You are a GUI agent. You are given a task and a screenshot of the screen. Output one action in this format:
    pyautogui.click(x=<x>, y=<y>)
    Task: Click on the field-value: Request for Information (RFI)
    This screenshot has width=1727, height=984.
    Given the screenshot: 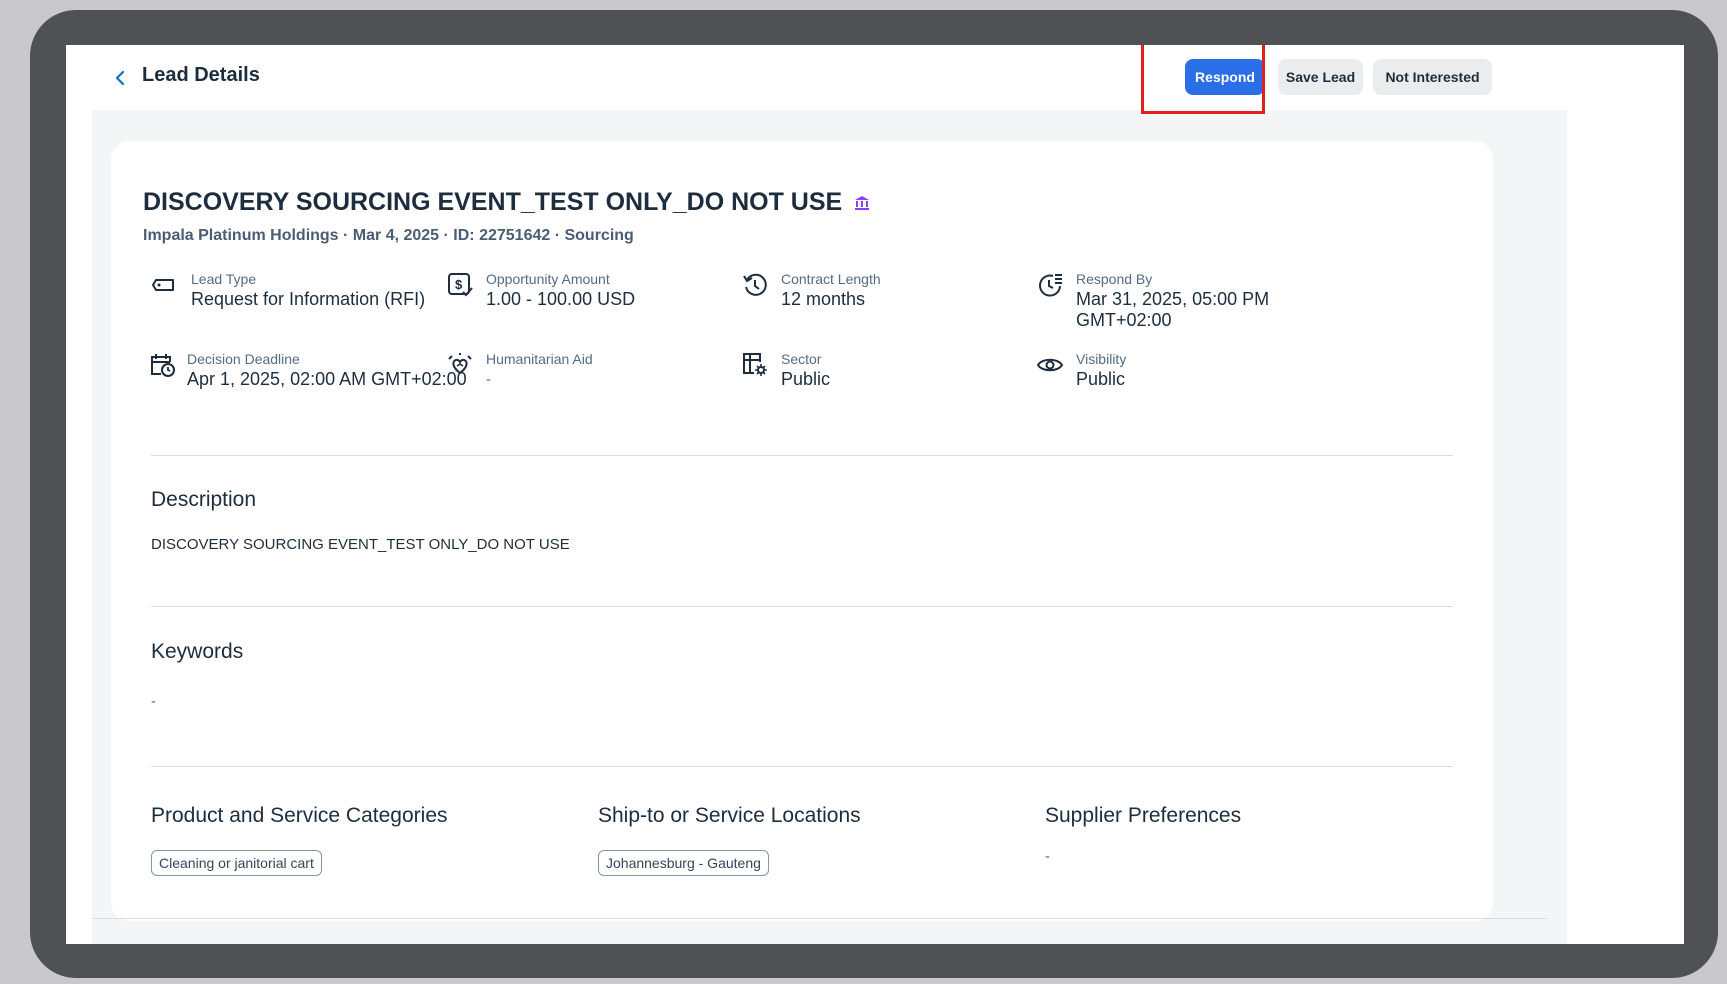 What is the action you would take?
    pyautogui.click(x=308, y=299)
    